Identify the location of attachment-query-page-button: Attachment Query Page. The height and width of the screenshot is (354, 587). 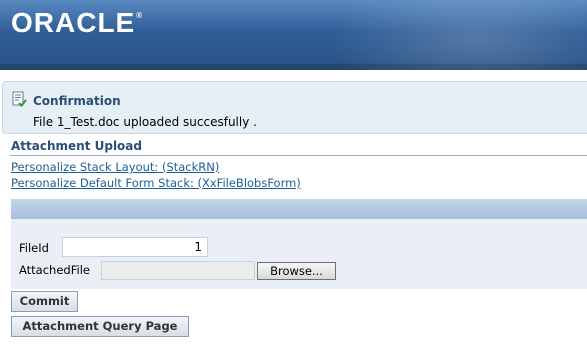
(100, 326).